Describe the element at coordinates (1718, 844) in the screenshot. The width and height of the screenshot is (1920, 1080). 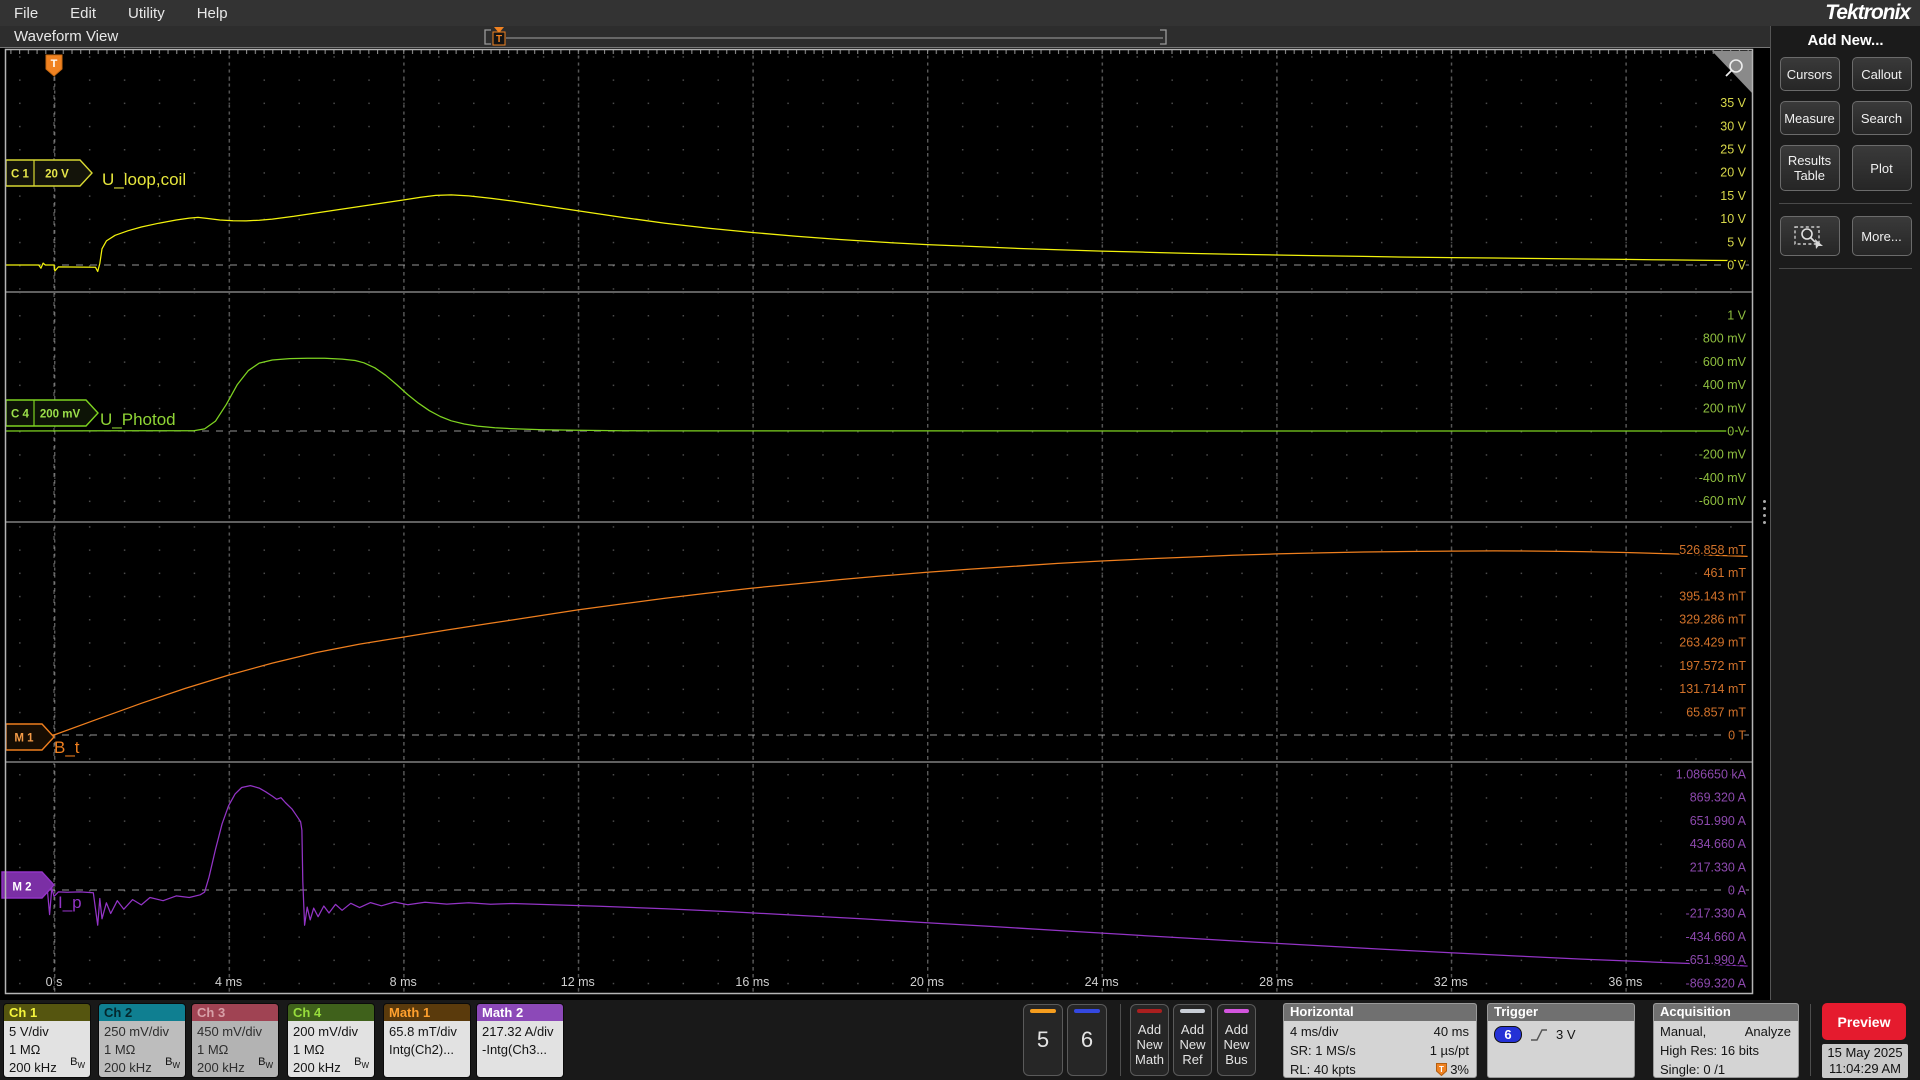
I see `y-axis-tick-label: 434.660 A` at that location.